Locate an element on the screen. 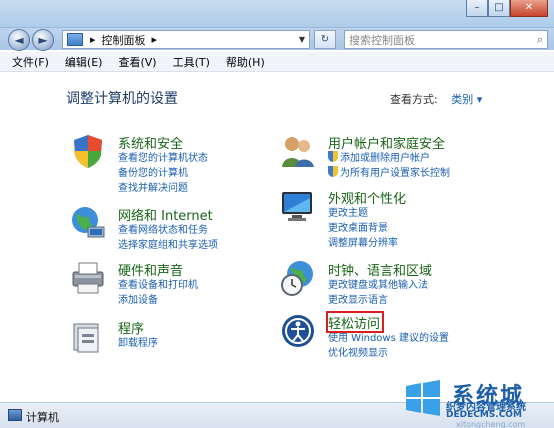 The width and height of the screenshot is (554, 428). programs-icon is located at coordinates (86, 338).